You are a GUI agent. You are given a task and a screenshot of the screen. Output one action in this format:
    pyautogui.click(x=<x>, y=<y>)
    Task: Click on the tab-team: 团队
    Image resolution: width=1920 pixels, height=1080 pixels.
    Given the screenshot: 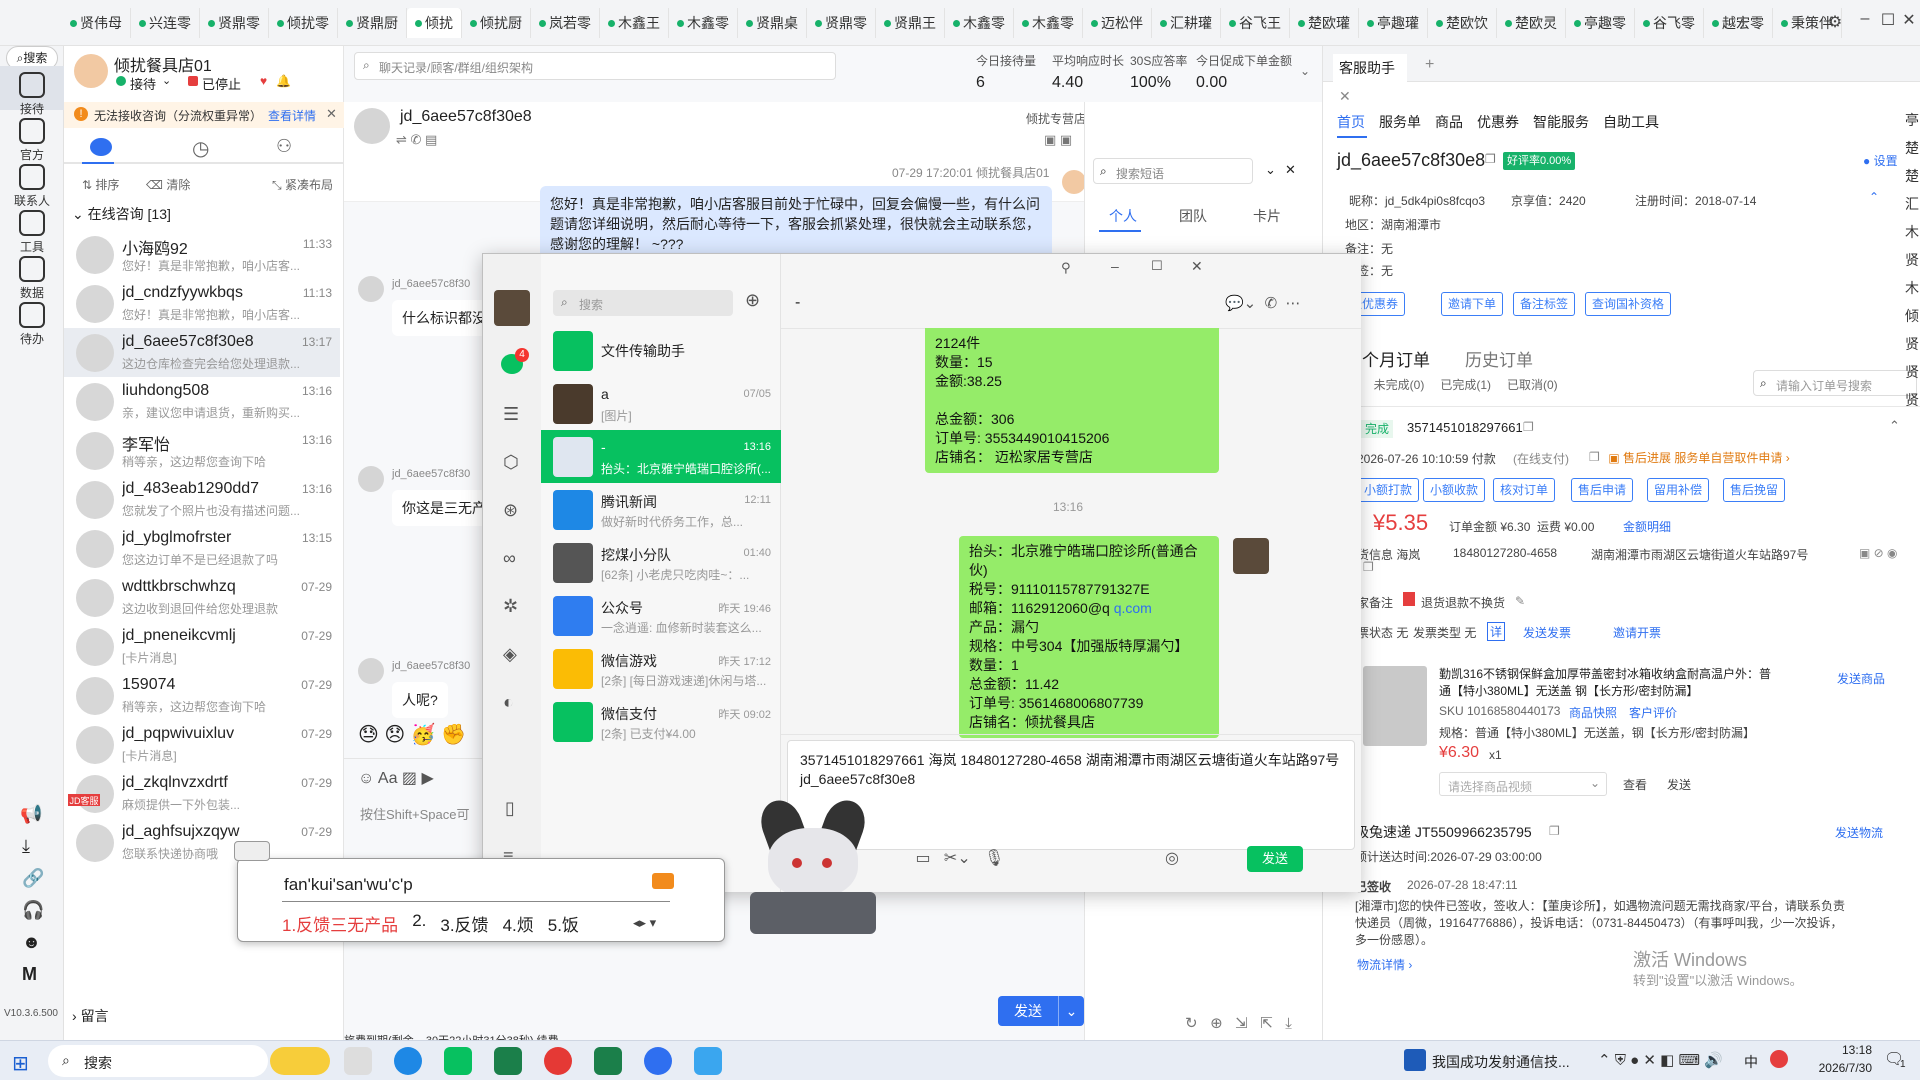 What is the action you would take?
    pyautogui.click(x=1193, y=216)
    